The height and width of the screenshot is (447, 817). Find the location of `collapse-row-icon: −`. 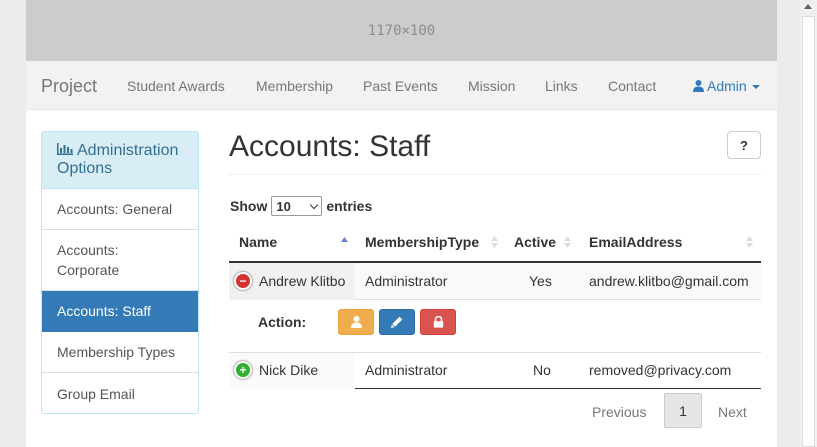

collapse-row-icon: − is located at coordinates (243, 281).